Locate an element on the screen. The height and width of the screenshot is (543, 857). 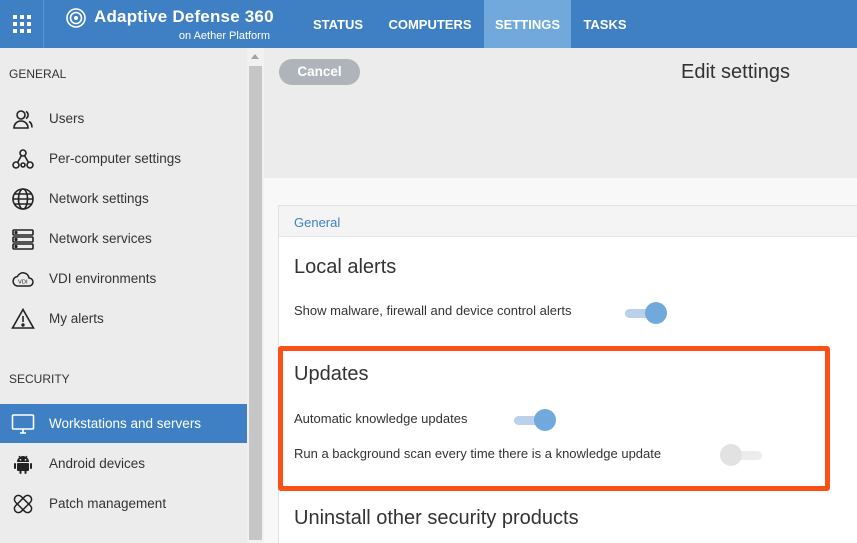
page-title: Edit settings is located at coordinates (735, 72).